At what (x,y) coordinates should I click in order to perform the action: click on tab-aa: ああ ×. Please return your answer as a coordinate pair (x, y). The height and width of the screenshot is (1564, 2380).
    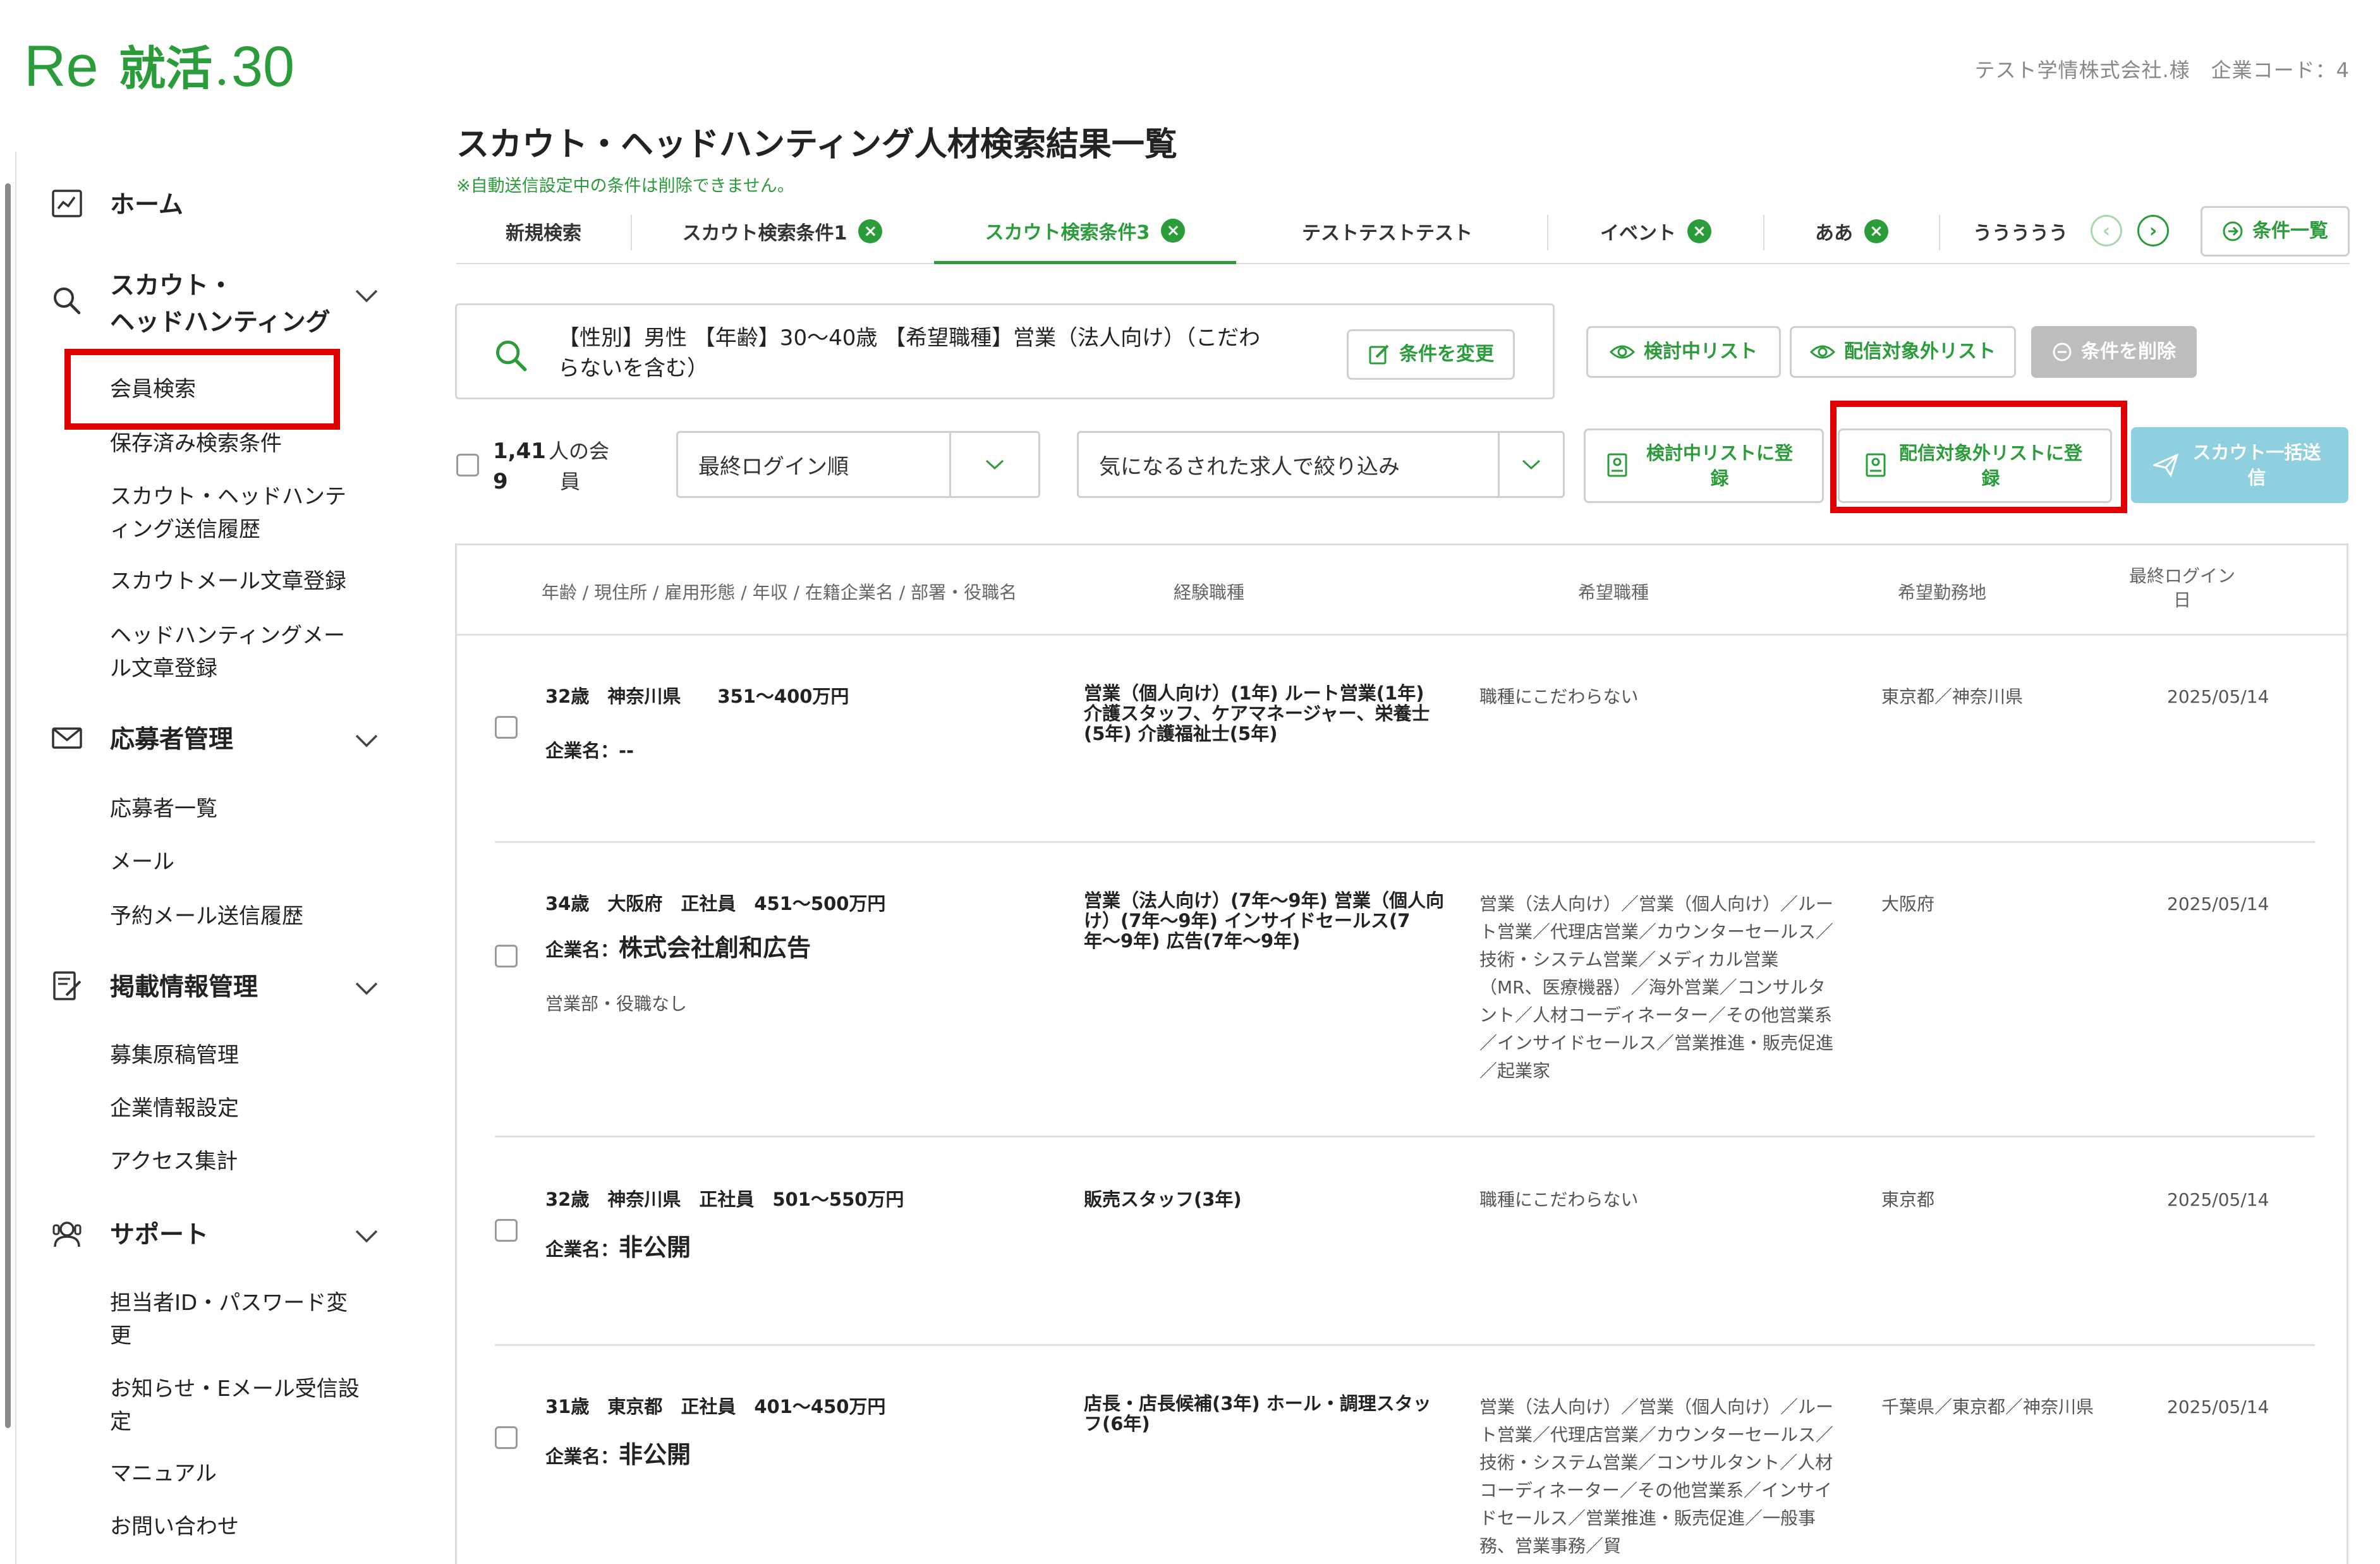
    Looking at the image, I should click on (1852, 231).